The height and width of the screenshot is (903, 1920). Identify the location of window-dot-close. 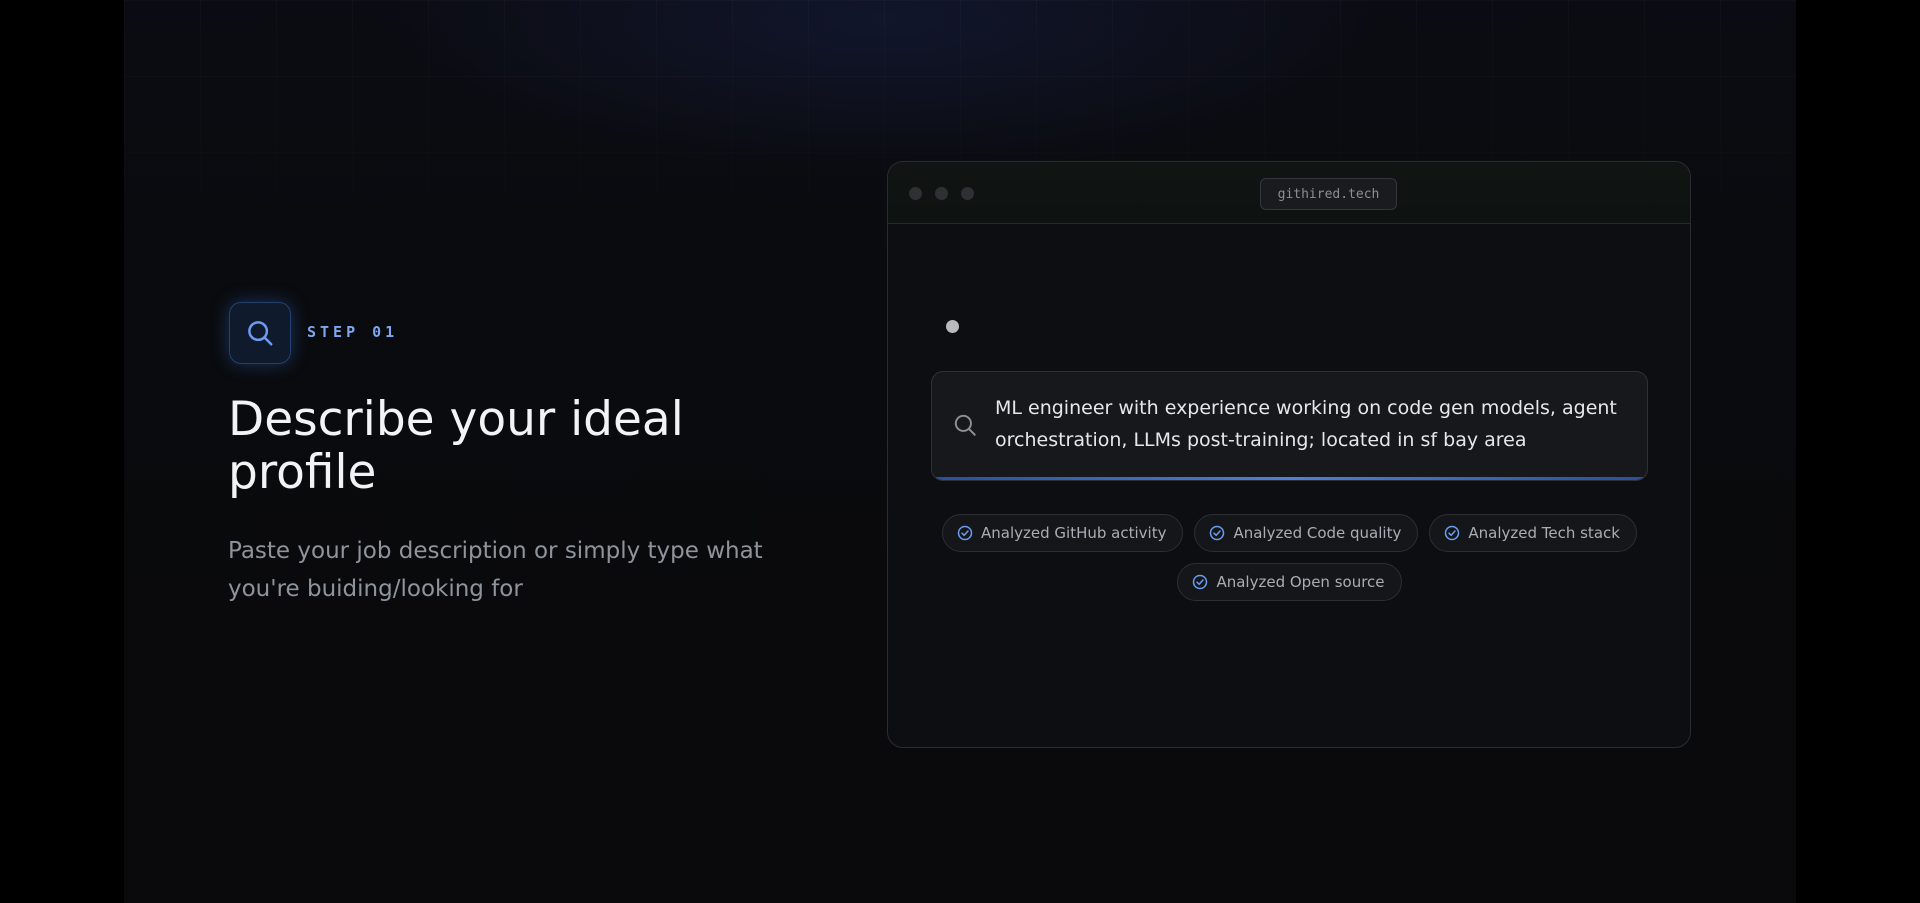
(915, 193).